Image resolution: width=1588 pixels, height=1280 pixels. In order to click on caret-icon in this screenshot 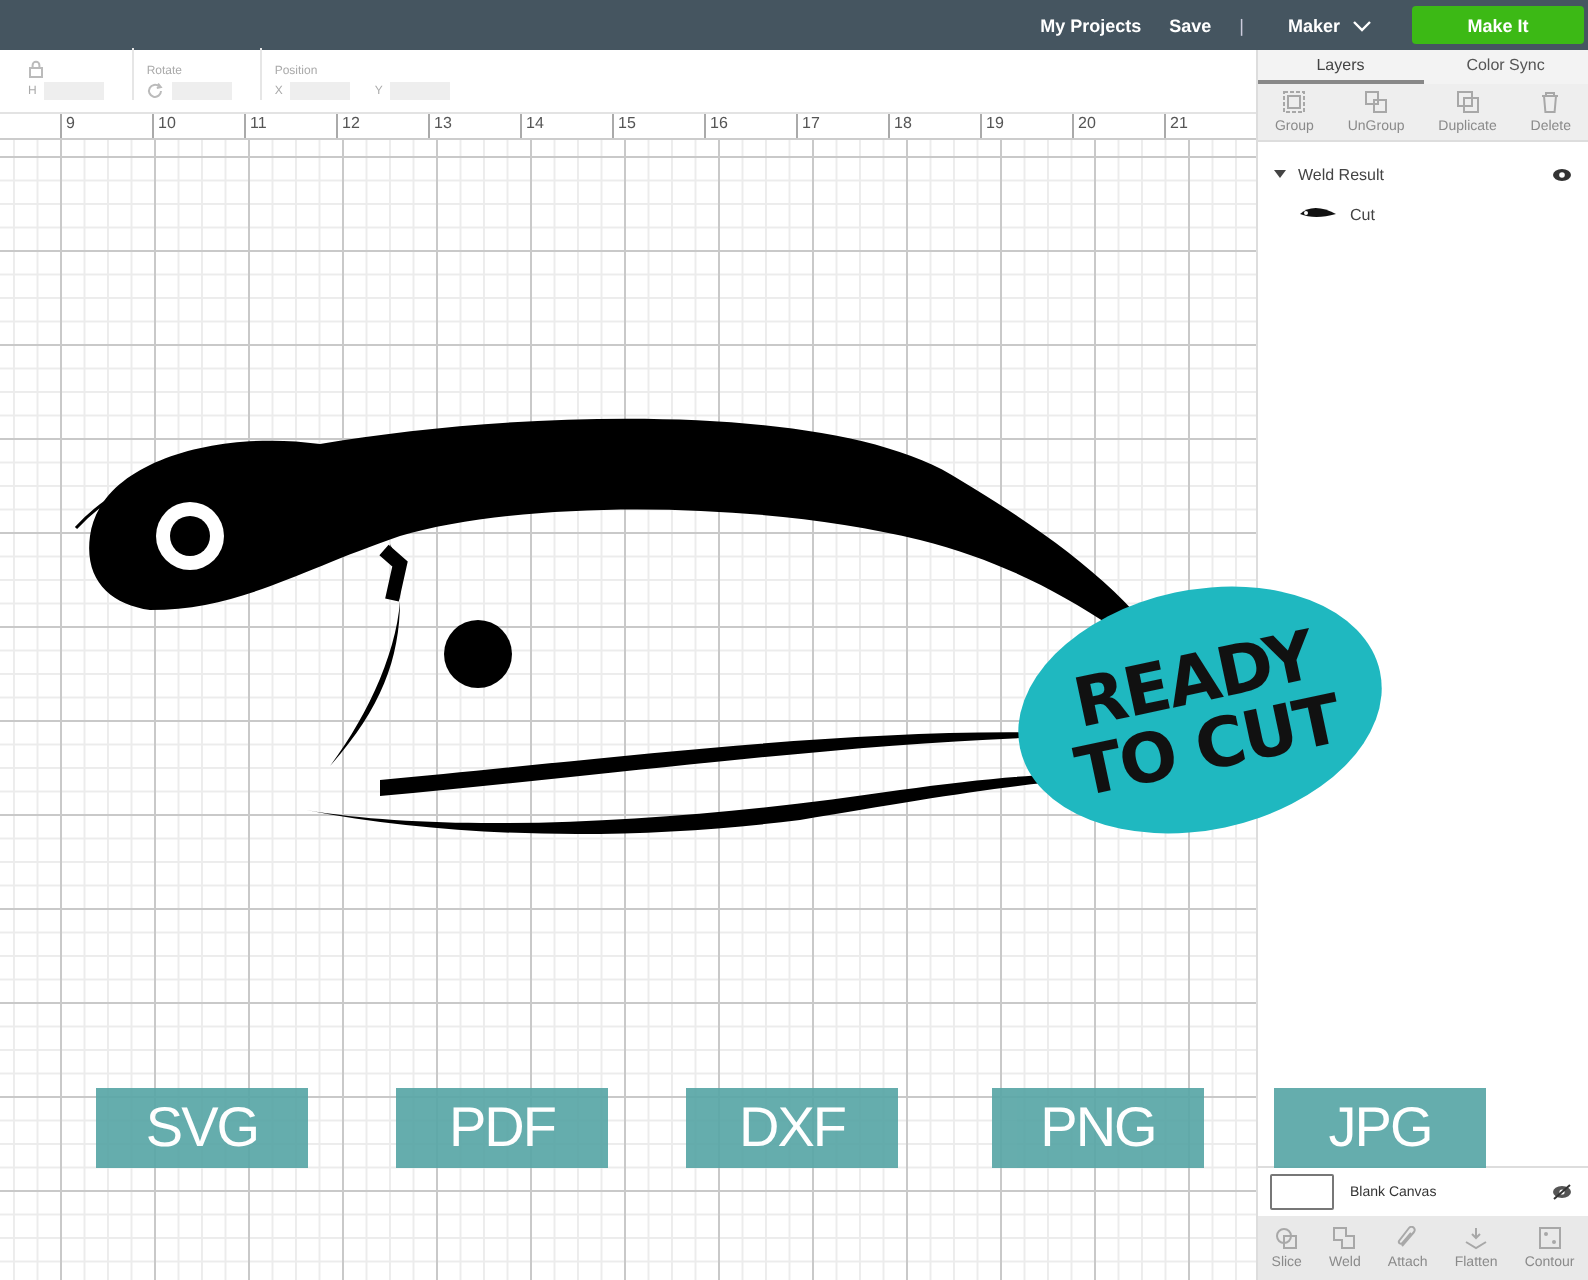, I will do `click(1280, 174)`.